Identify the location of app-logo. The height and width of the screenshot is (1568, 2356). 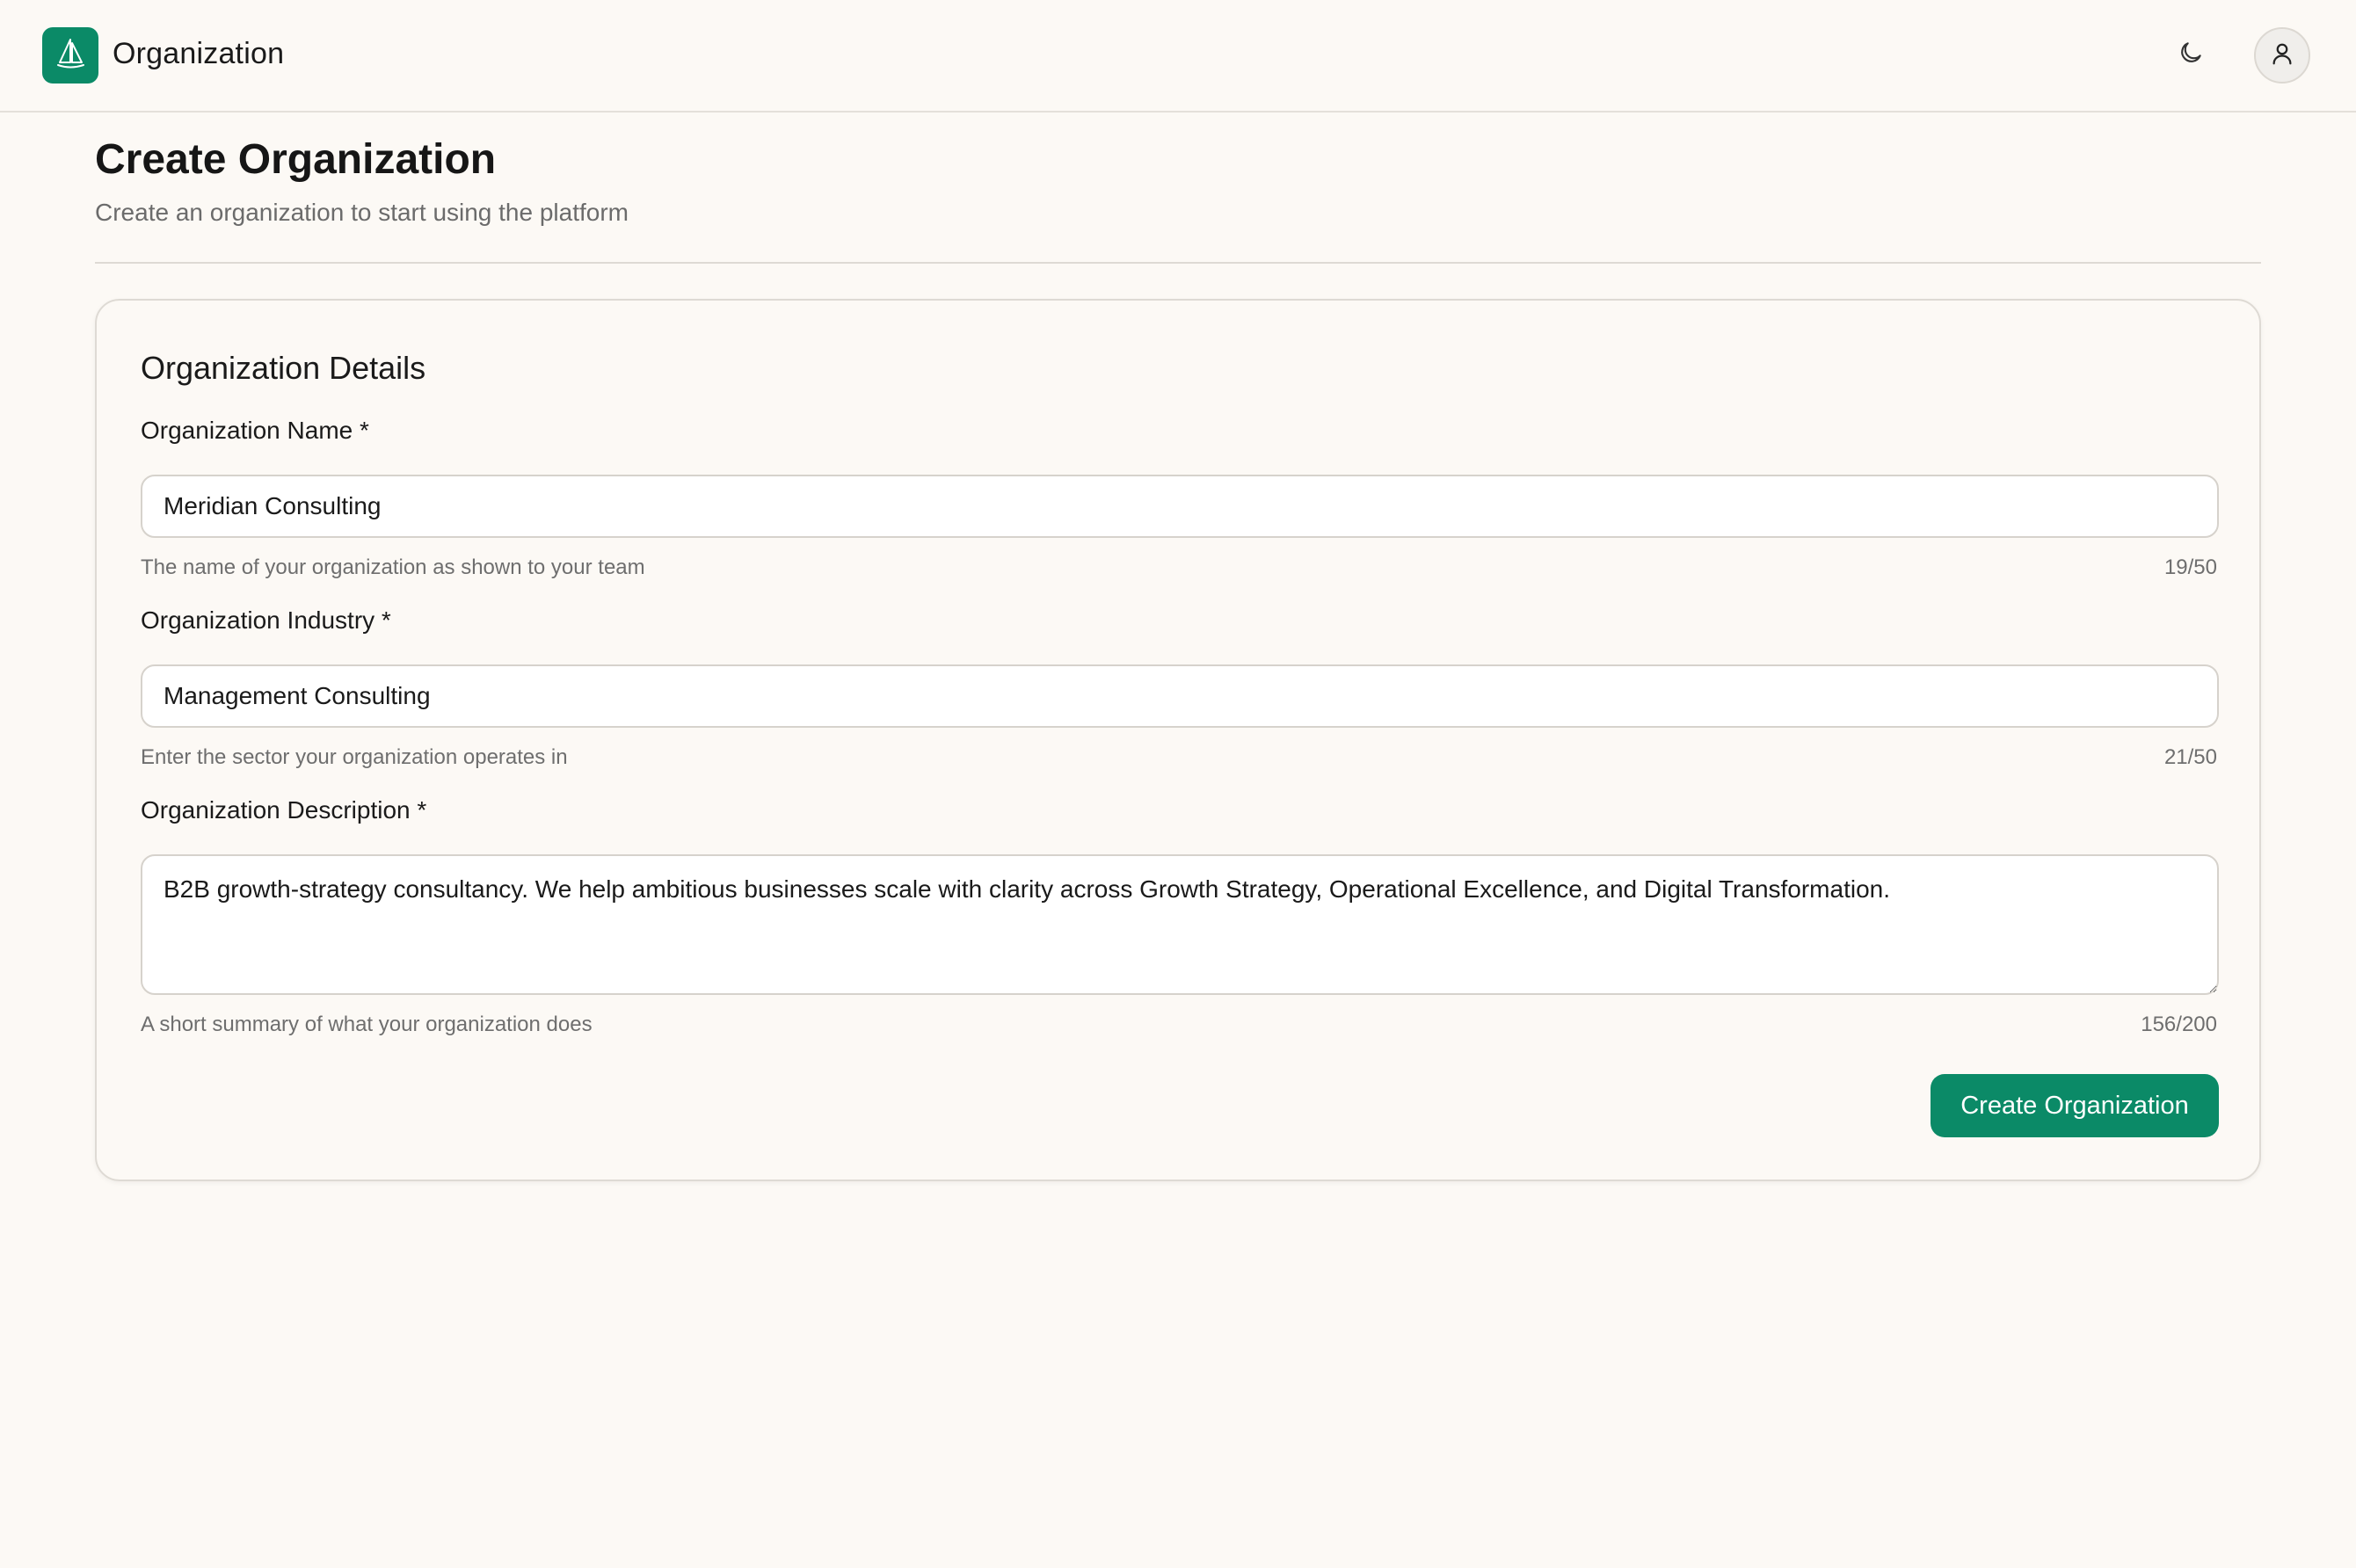
(70, 55).